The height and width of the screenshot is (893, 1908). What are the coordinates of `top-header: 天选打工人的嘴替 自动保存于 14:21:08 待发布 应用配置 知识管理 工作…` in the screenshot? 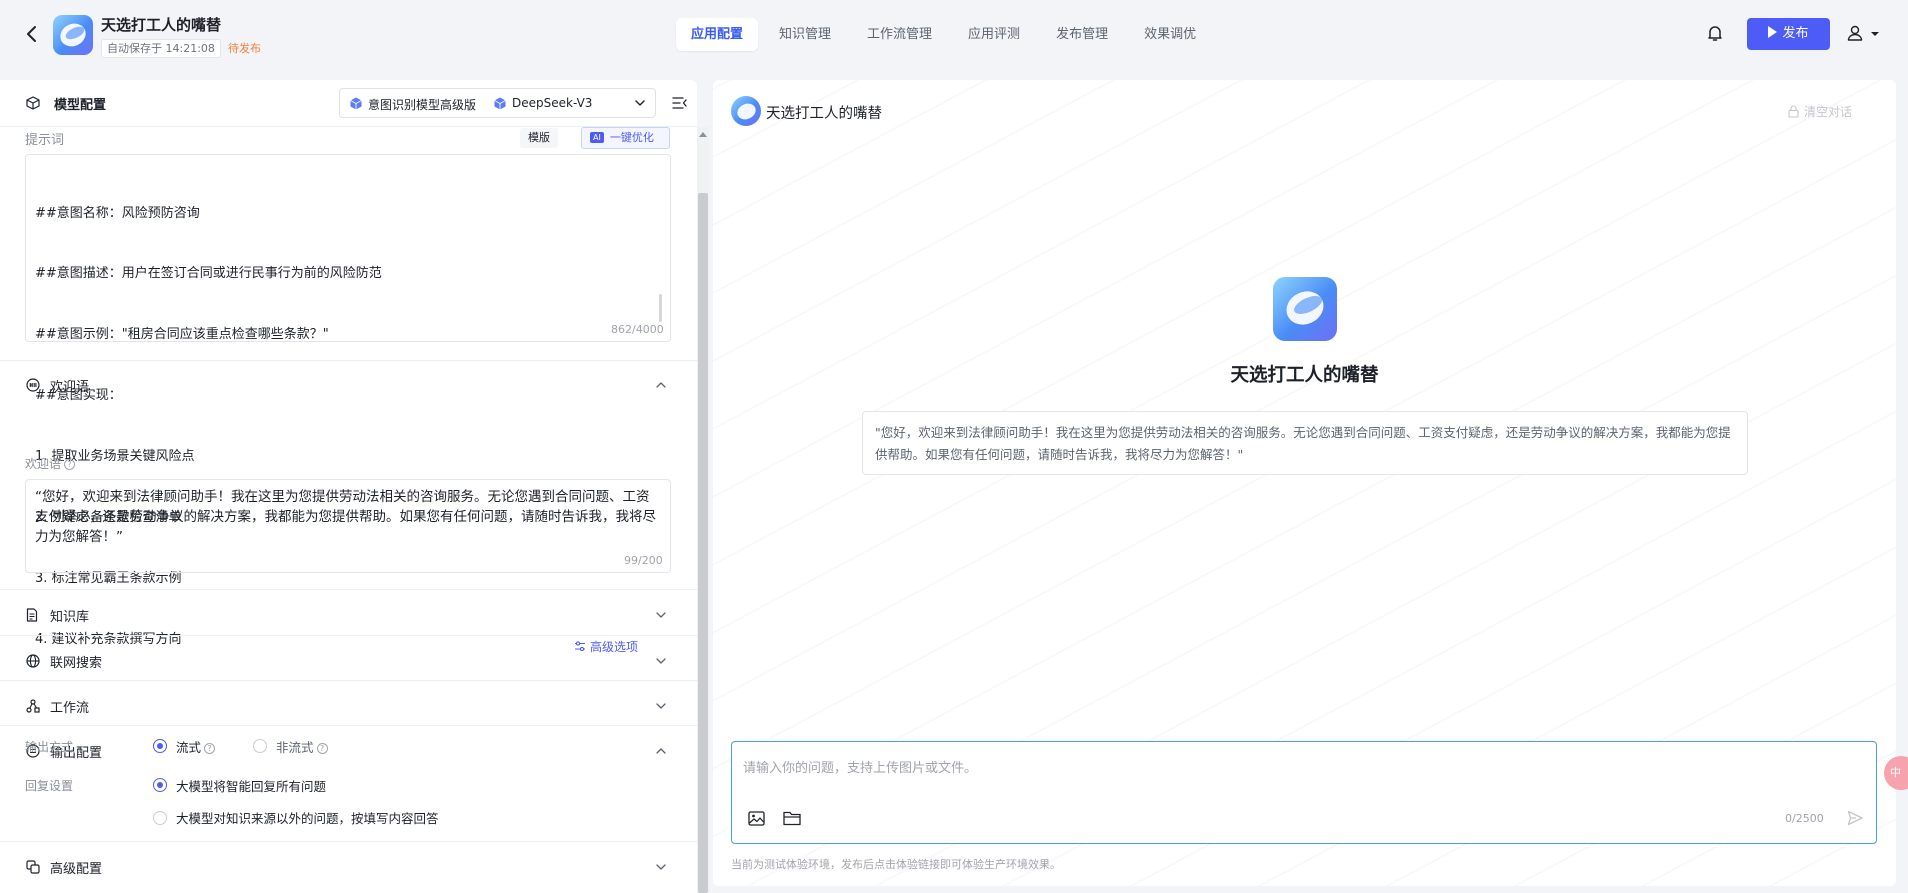 It's located at (954, 34).